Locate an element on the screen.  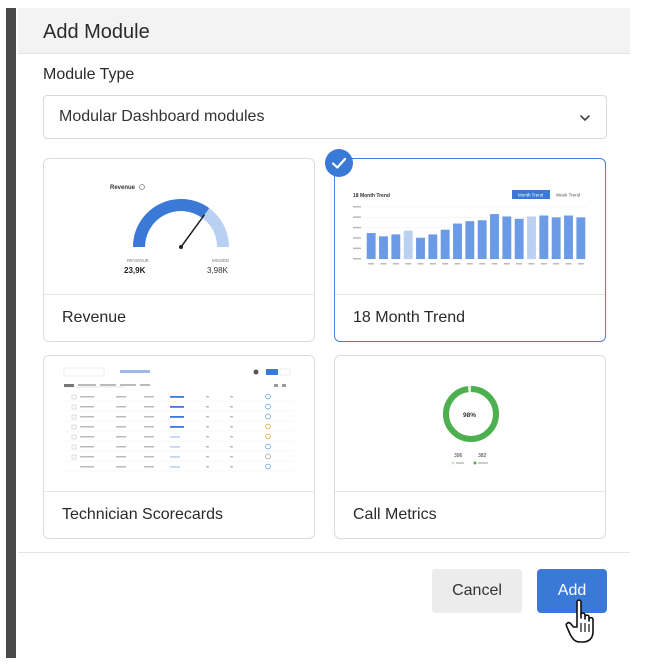
call-metrics-preview: 98% 396 382 is located at coordinates (470, 424).